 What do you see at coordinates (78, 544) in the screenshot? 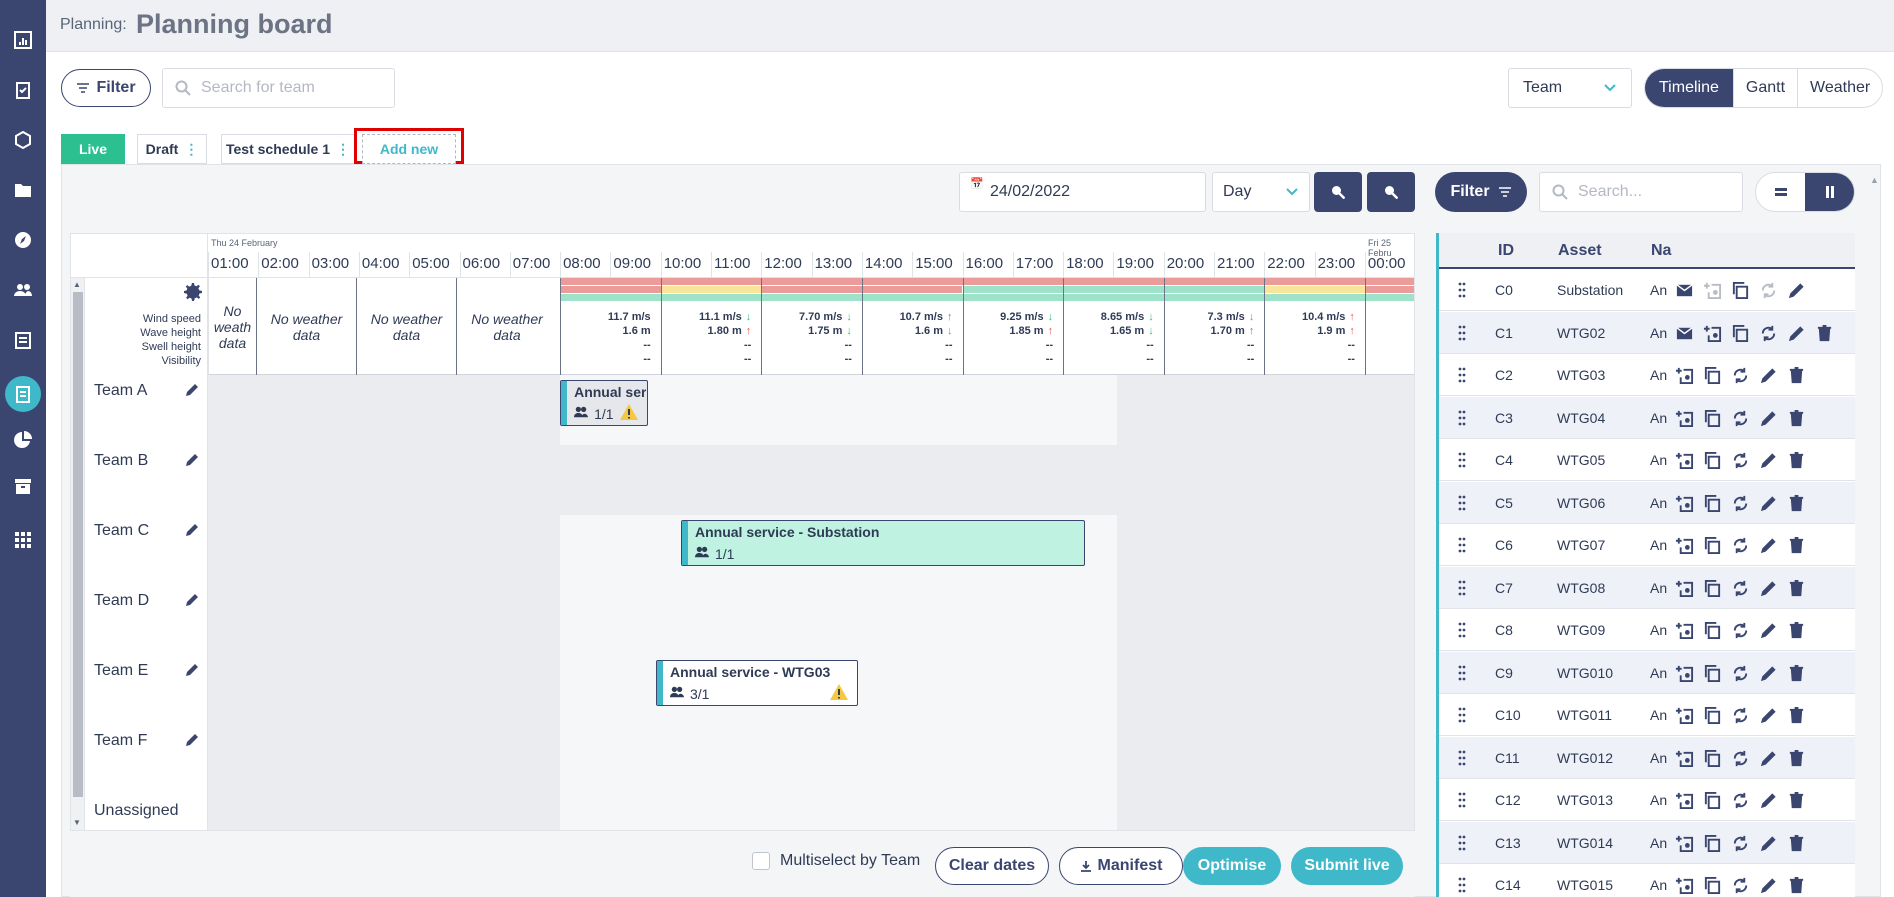
I see `scroll-thumb` at bounding box center [78, 544].